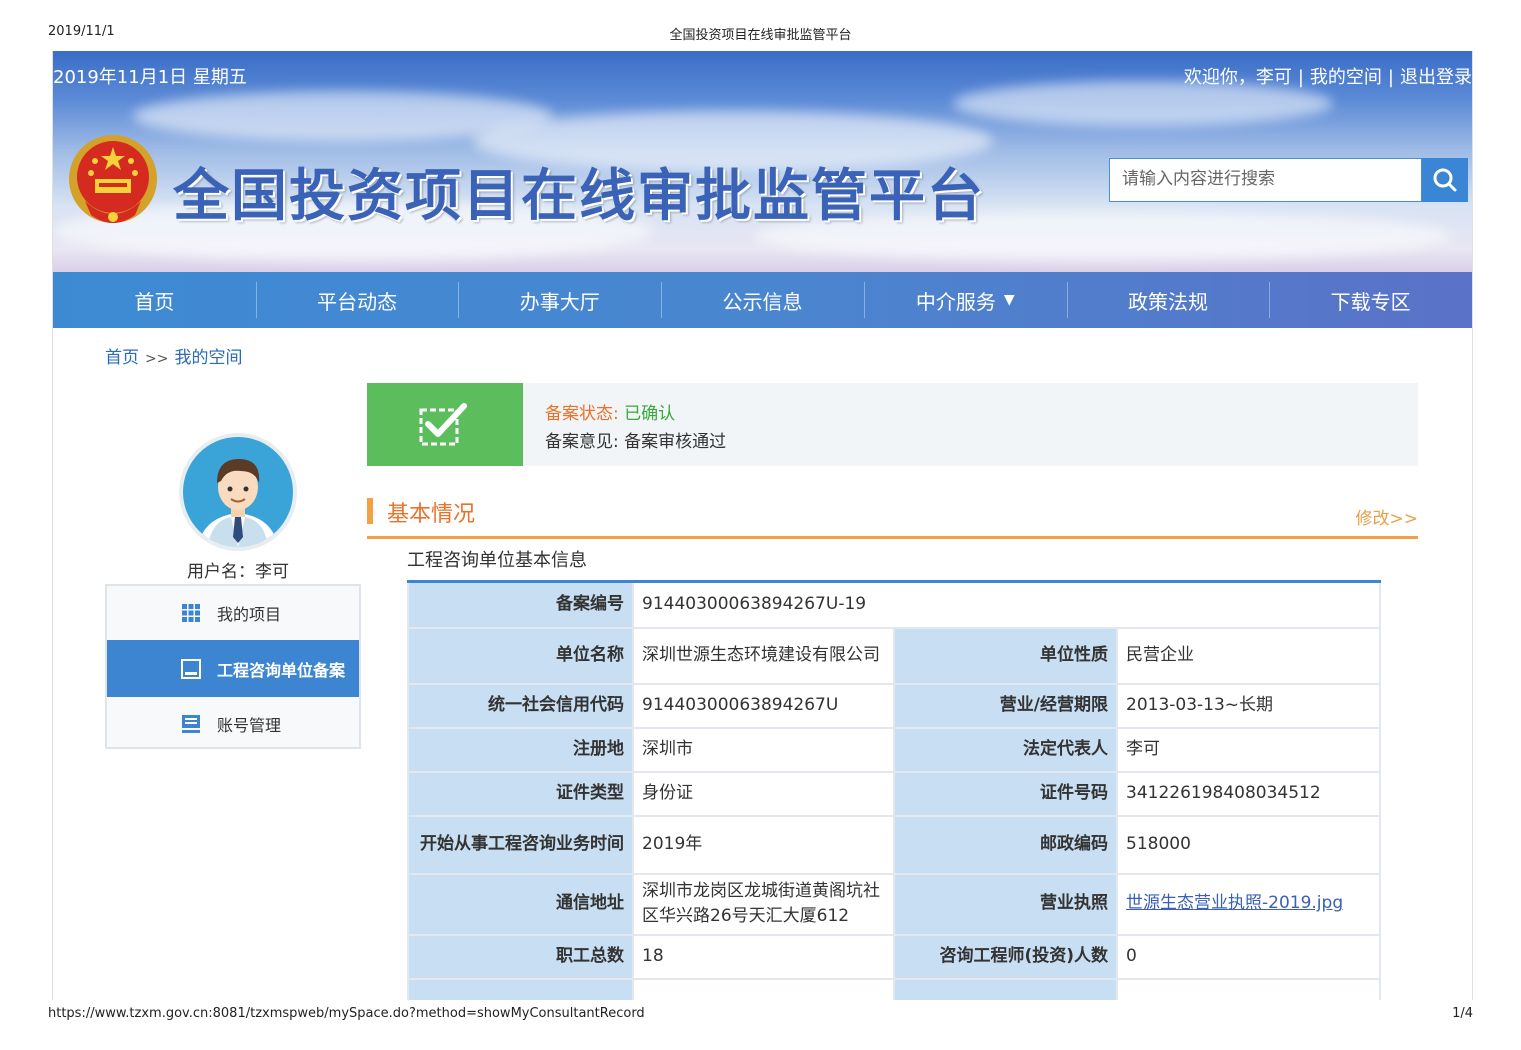 This screenshot has width=1521, height=1050. I want to click on nav-item-public-info: 公示信息, so click(762, 300).